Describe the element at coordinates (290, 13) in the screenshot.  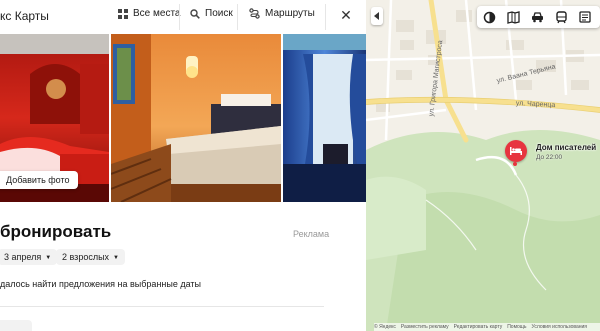
I see `routes-label: Маршруты` at that location.